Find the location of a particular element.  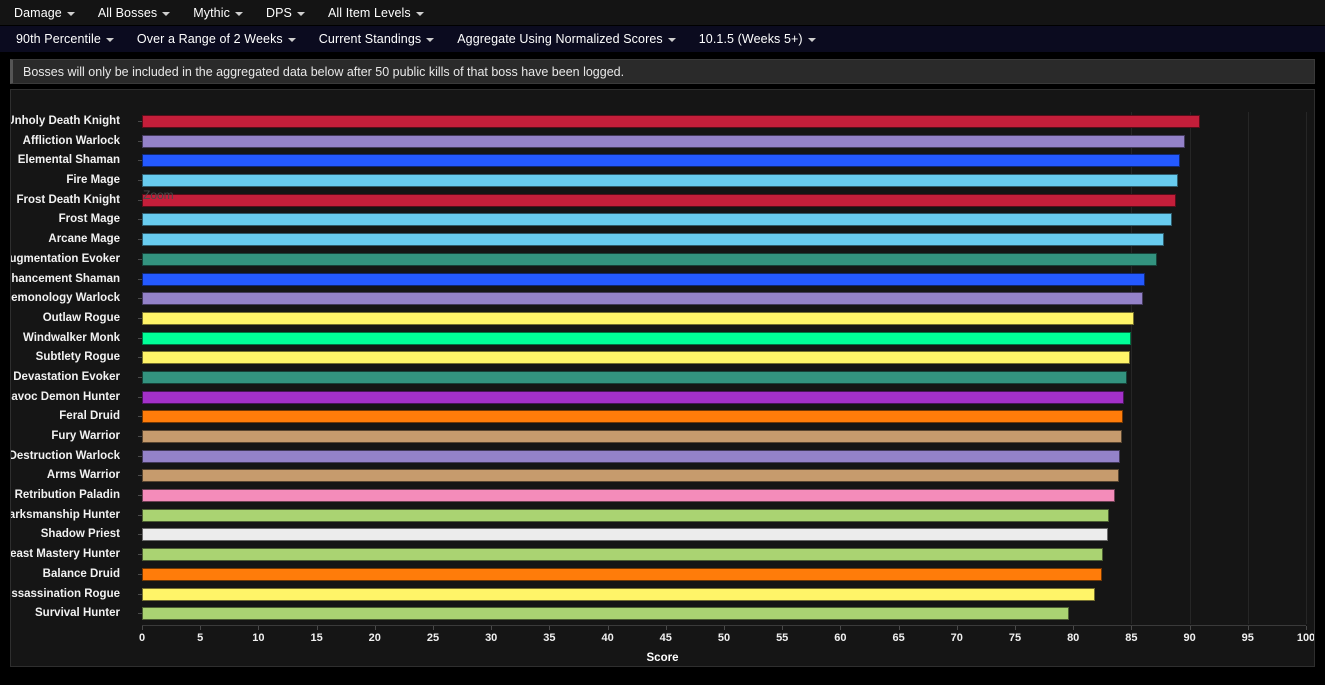

zoom-label: Zoom is located at coordinates (158, 195).